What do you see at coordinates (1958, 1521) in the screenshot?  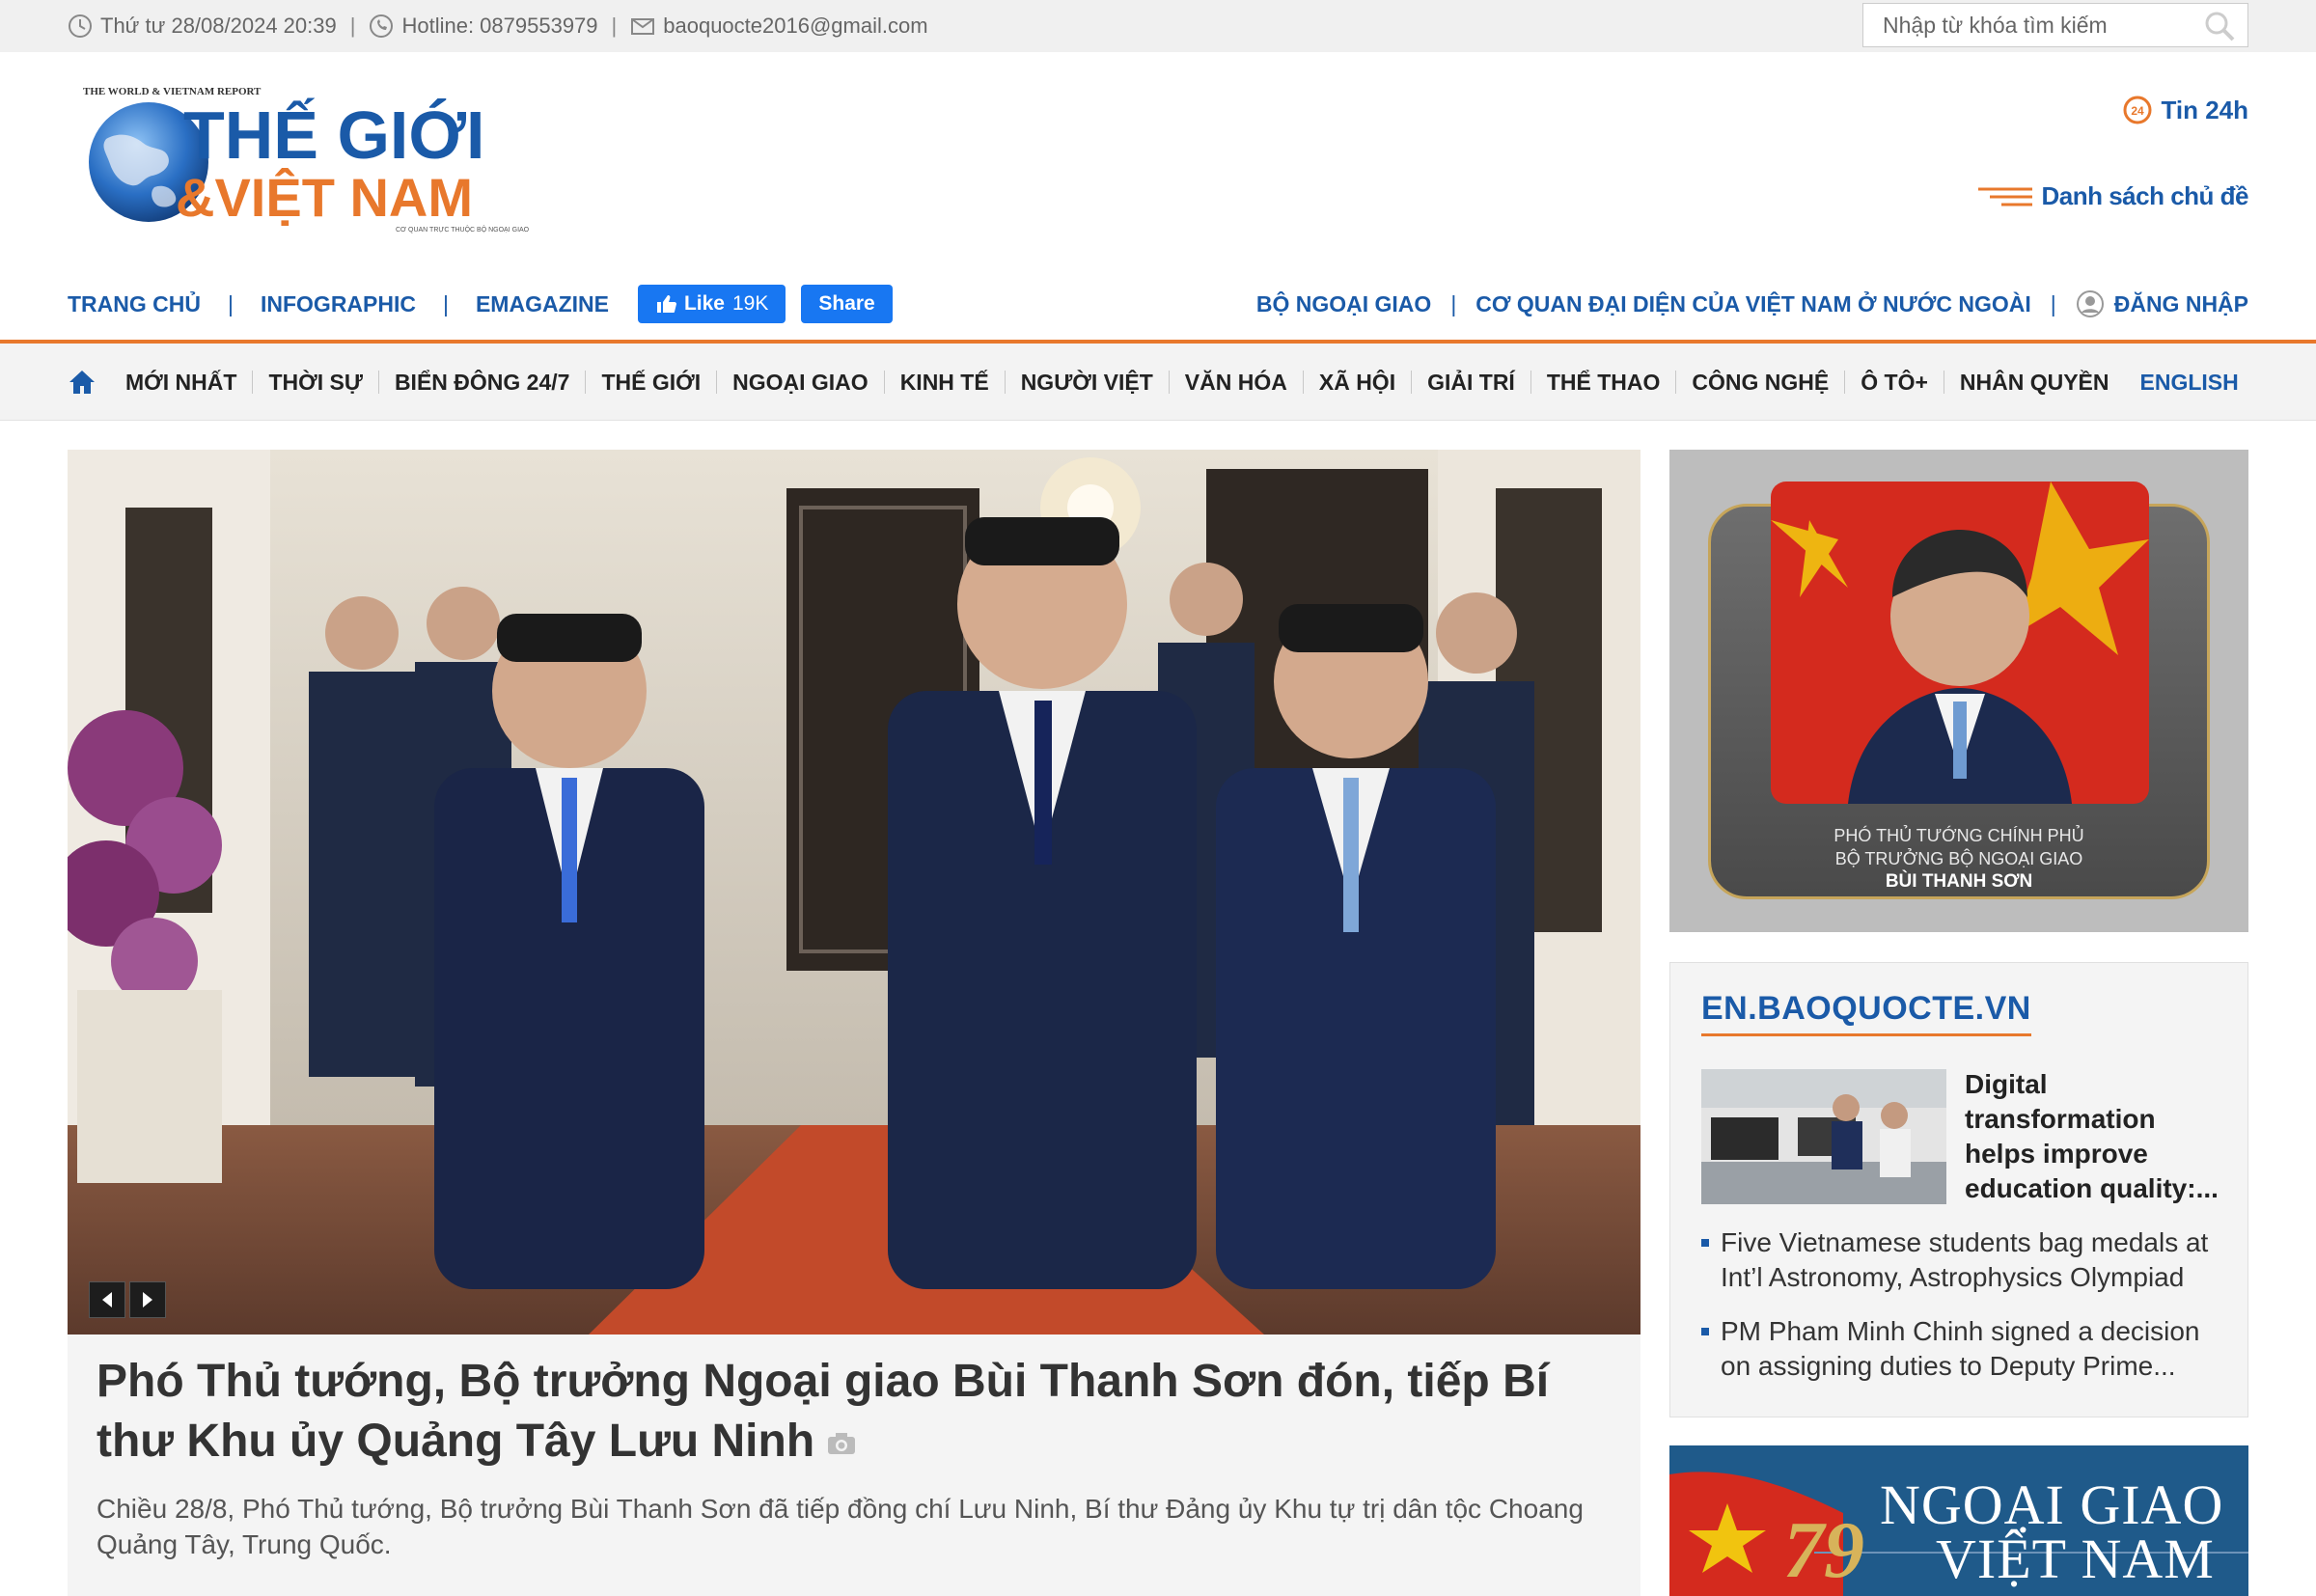 I see `diplomacy-anniversary-banner: 79 NGOẠI GIAO VIỆT NAM` at bounding box center [1958, 1521].